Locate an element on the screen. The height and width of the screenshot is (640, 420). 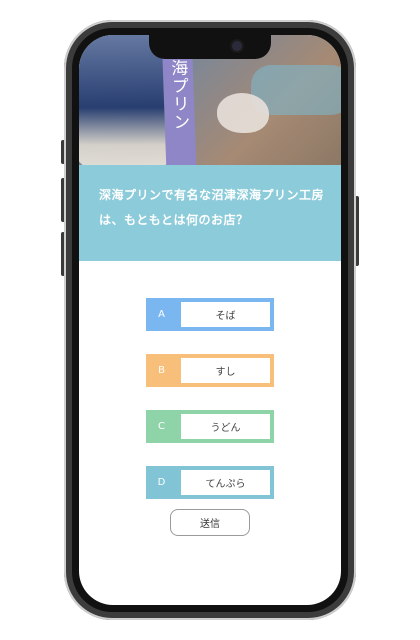
option-letter: D is located at coordinates (161, 482).